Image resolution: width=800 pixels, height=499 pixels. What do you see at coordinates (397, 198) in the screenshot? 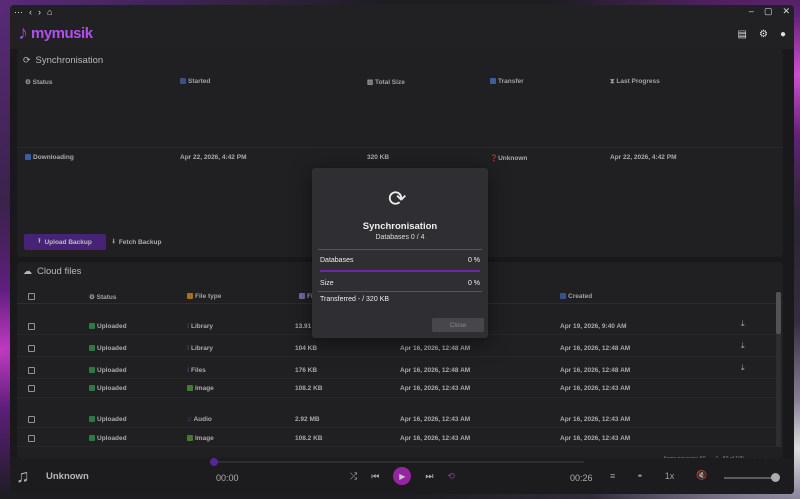
I see `sync-icon: ⟳` at bounding box center [397, 198].